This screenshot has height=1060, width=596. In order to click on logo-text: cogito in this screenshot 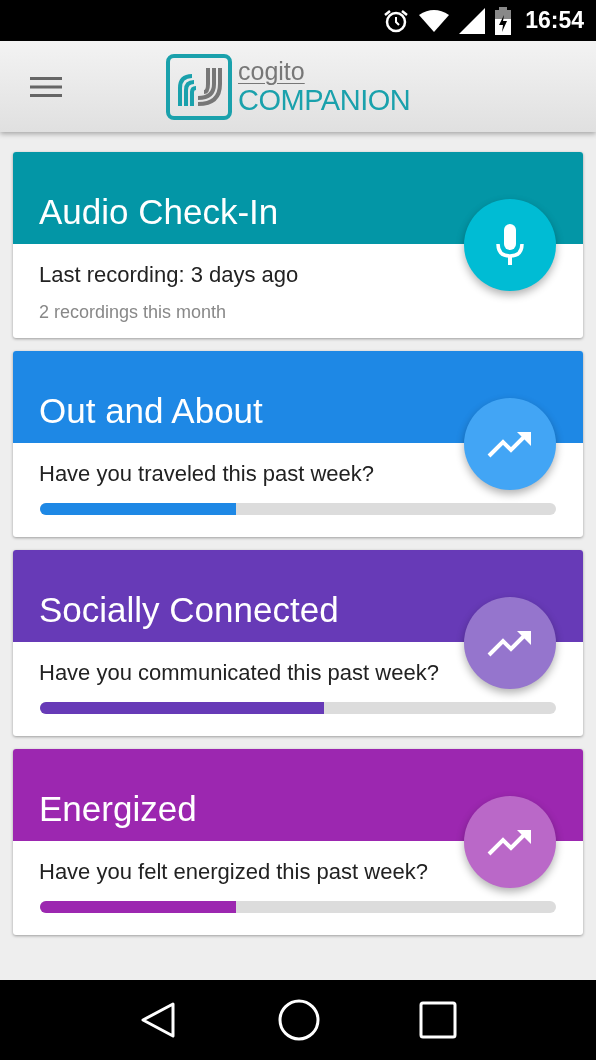, I will do `click(272, 71)`.